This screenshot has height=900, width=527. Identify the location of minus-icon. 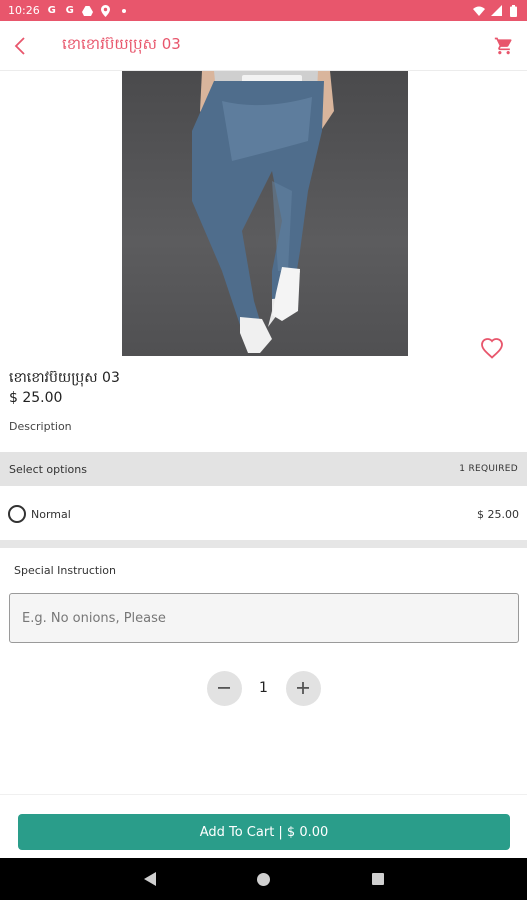
(224, 688).